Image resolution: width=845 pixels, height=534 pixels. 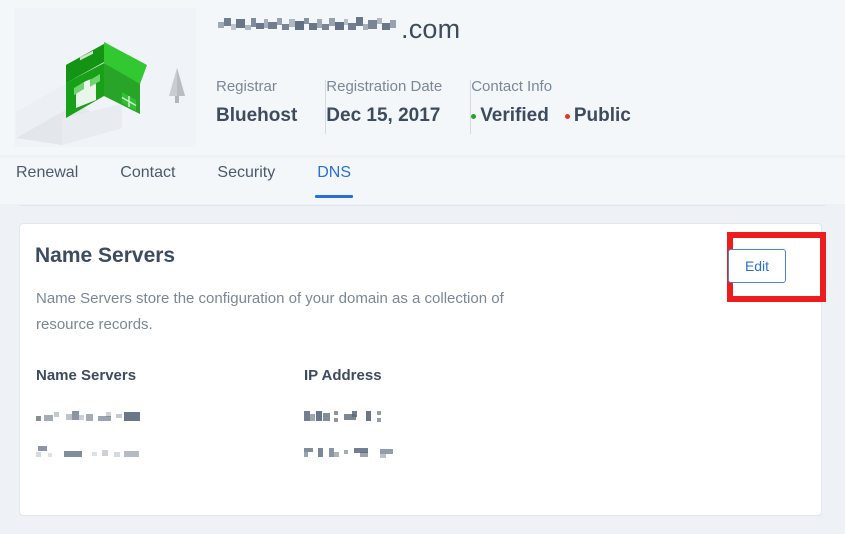 I want to click on registration-date-value: Dec 15, 2017, so click(x=383, y=115).